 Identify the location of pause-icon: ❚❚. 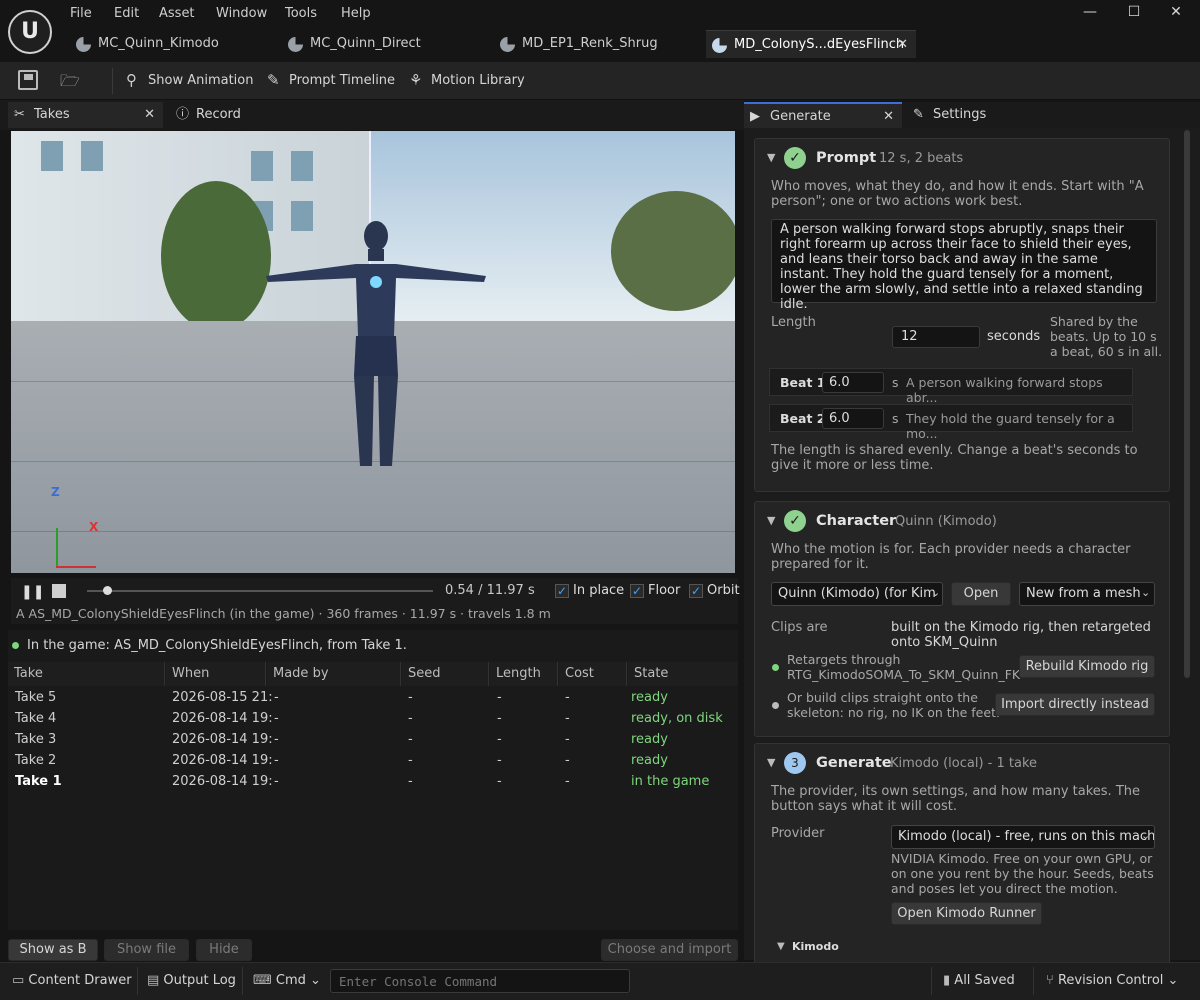
(32, 592).